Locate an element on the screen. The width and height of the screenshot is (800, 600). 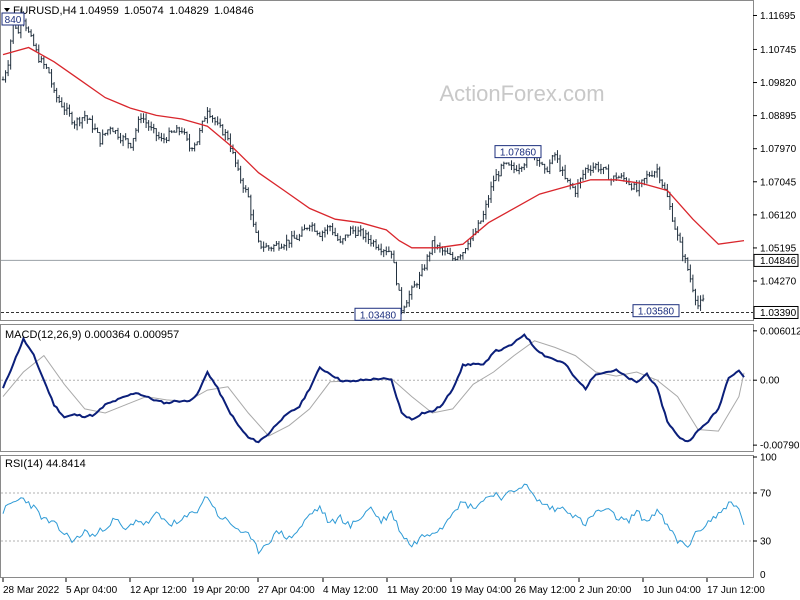
rsi-line is located at coordinates (373, 519).